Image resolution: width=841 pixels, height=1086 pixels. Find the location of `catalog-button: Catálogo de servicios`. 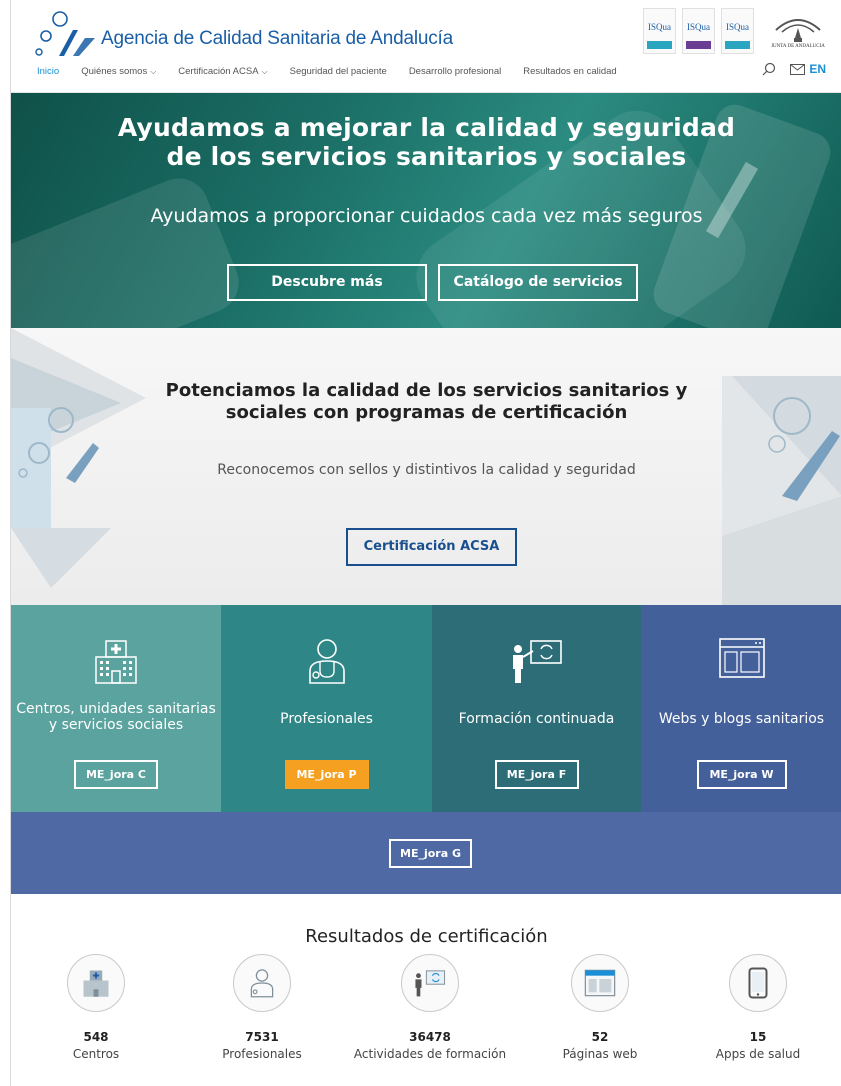

catalog-button: Catálogo de servicios is located at coordinates (538, 282).